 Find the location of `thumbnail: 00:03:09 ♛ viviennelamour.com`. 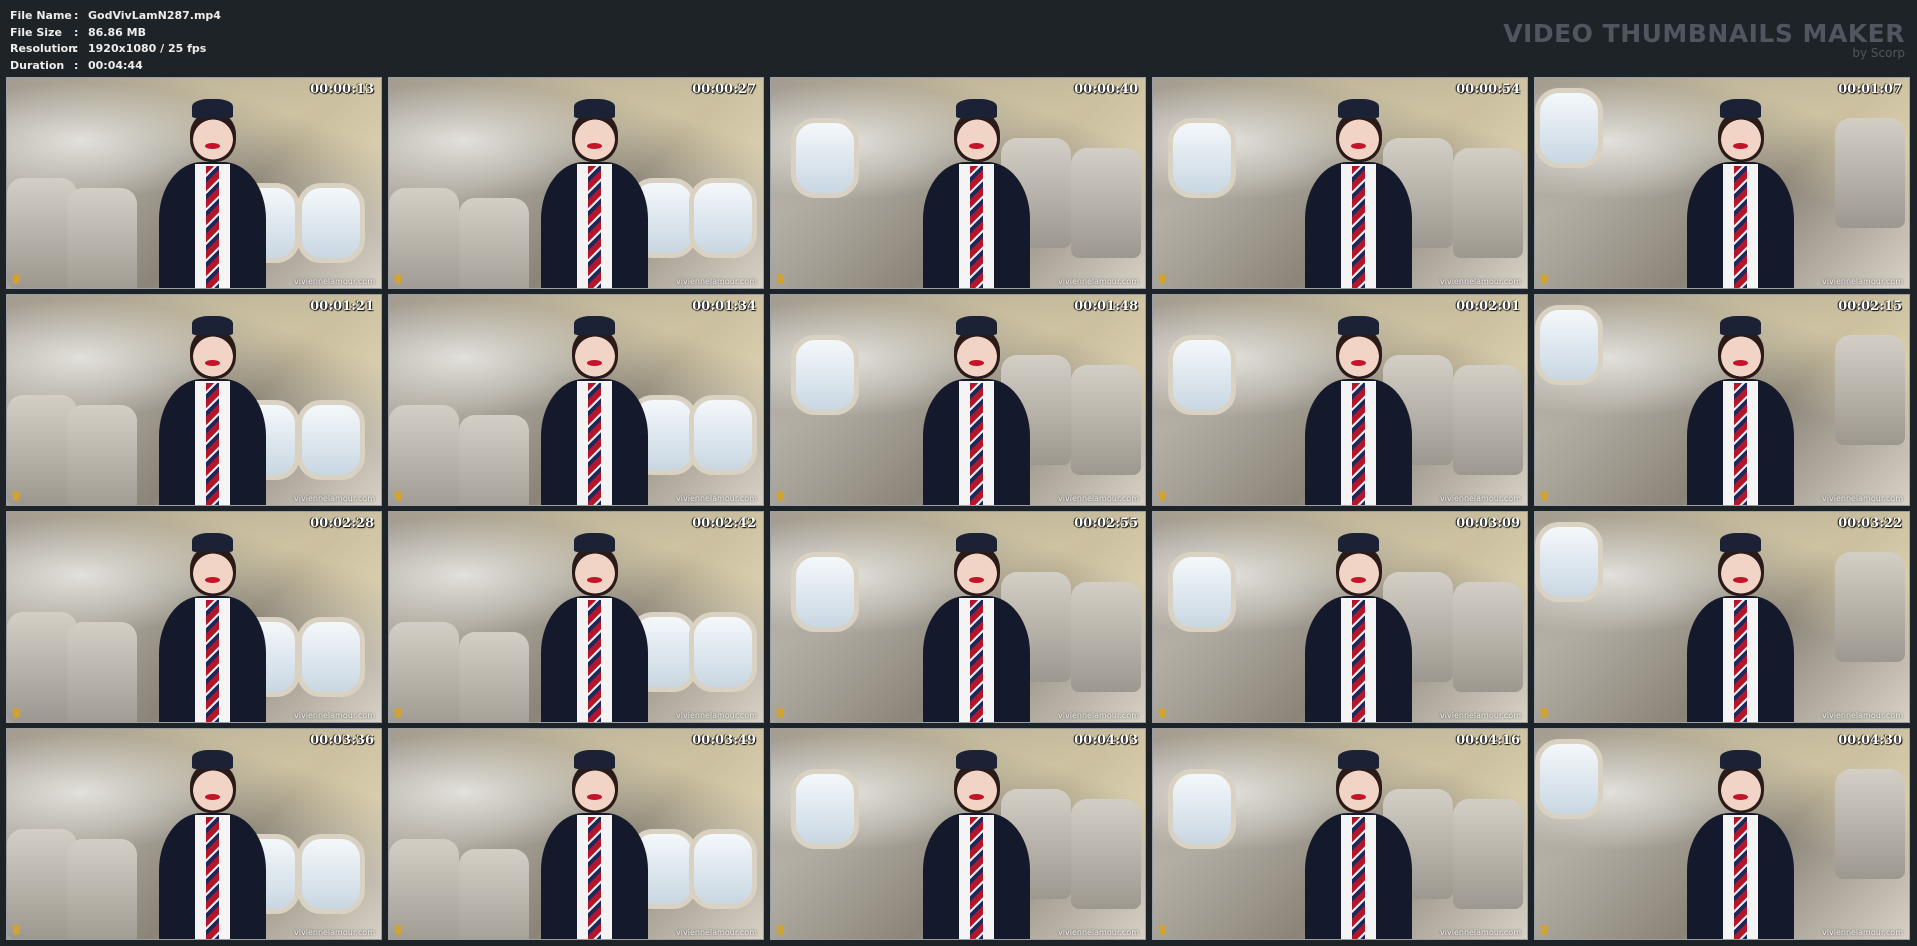

thumbnail: 00:03:09 ♛ viviennelamour.com is located at coordinates (1340, 617).